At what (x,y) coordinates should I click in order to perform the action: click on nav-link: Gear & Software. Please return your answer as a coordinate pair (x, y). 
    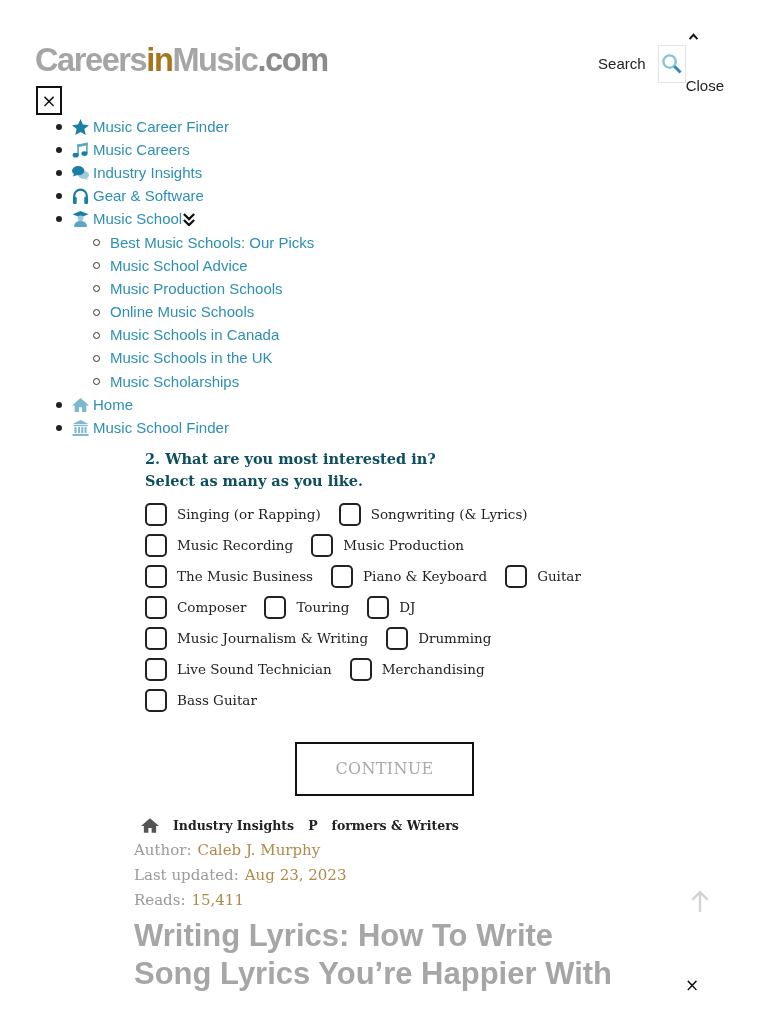
    Looking at the image, I should click on (148, 196).